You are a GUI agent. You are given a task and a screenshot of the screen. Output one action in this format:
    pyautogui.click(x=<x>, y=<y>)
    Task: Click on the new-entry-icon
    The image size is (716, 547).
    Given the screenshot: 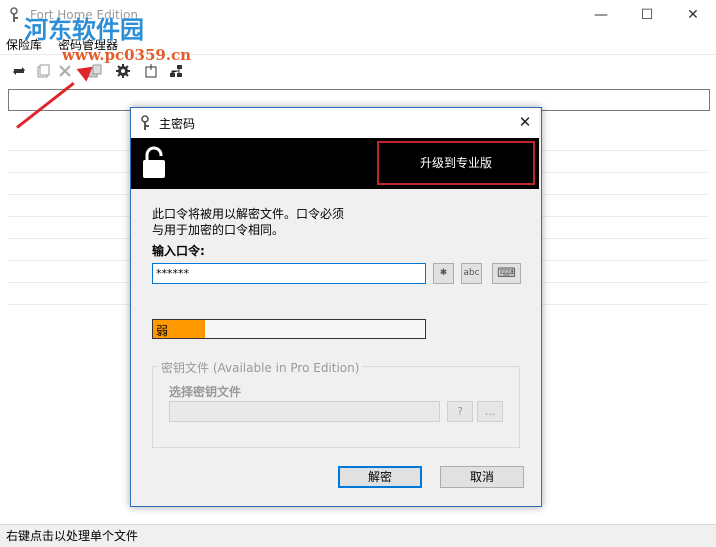 What is the action you would take?
    pyautogui.click(x=151, y=71)
    